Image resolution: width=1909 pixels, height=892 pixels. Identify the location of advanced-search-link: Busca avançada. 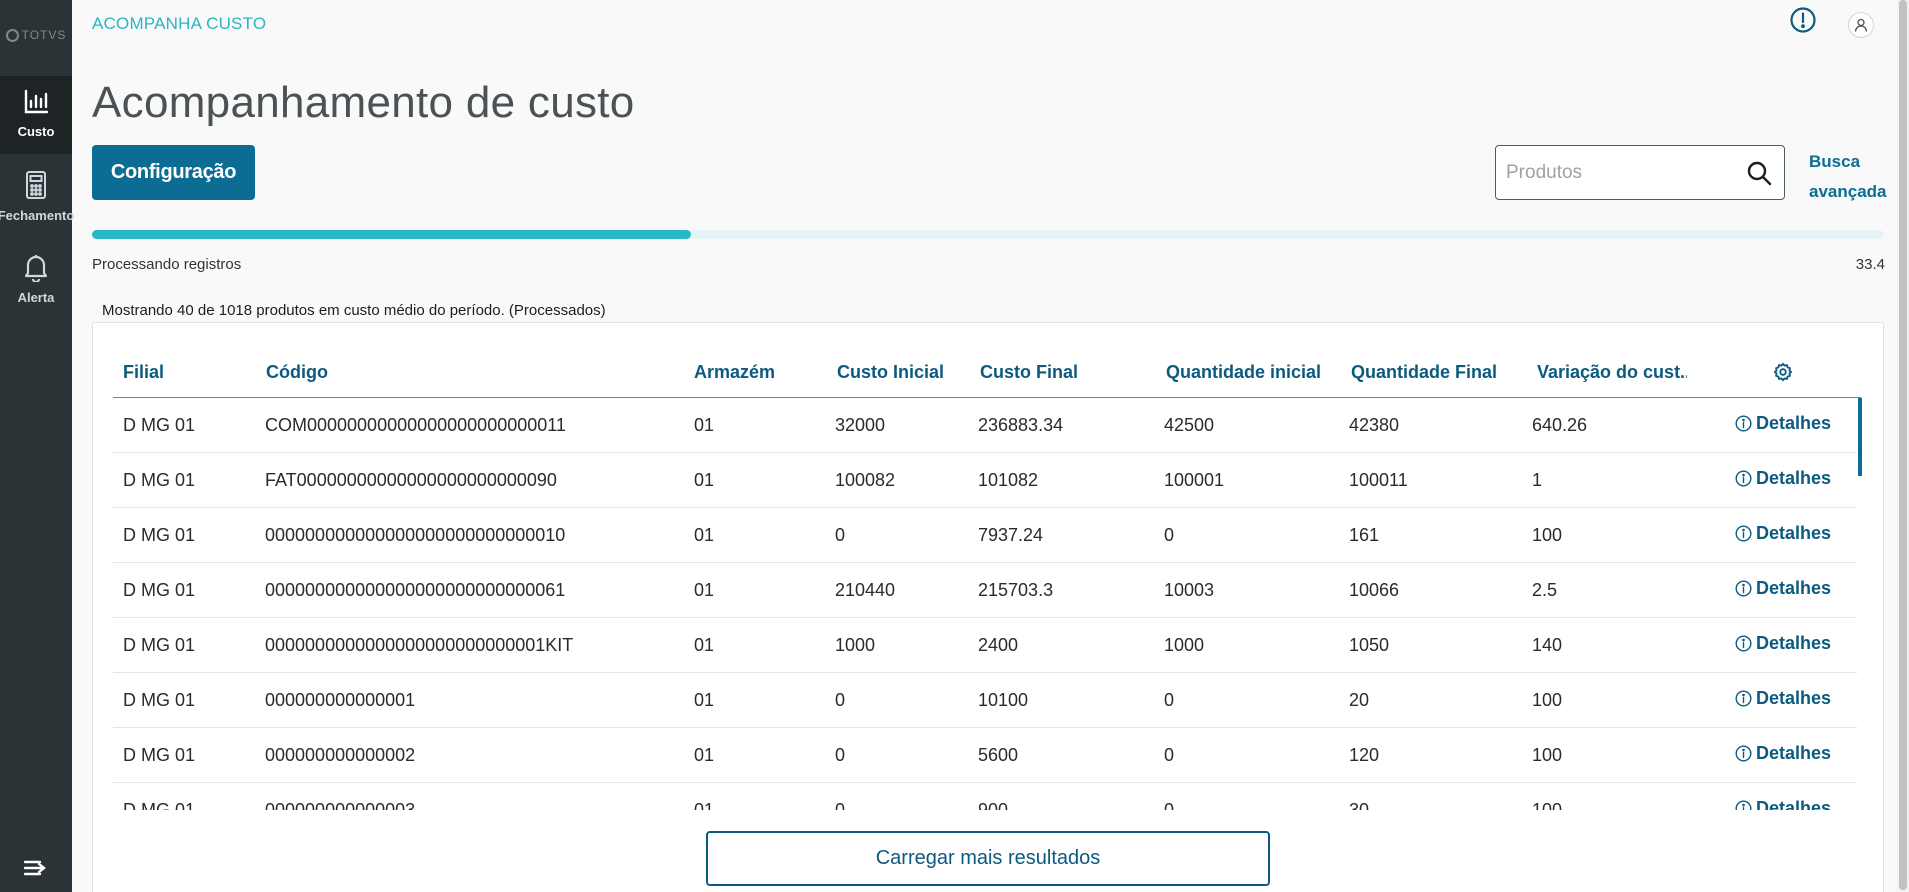
(1854, 177).